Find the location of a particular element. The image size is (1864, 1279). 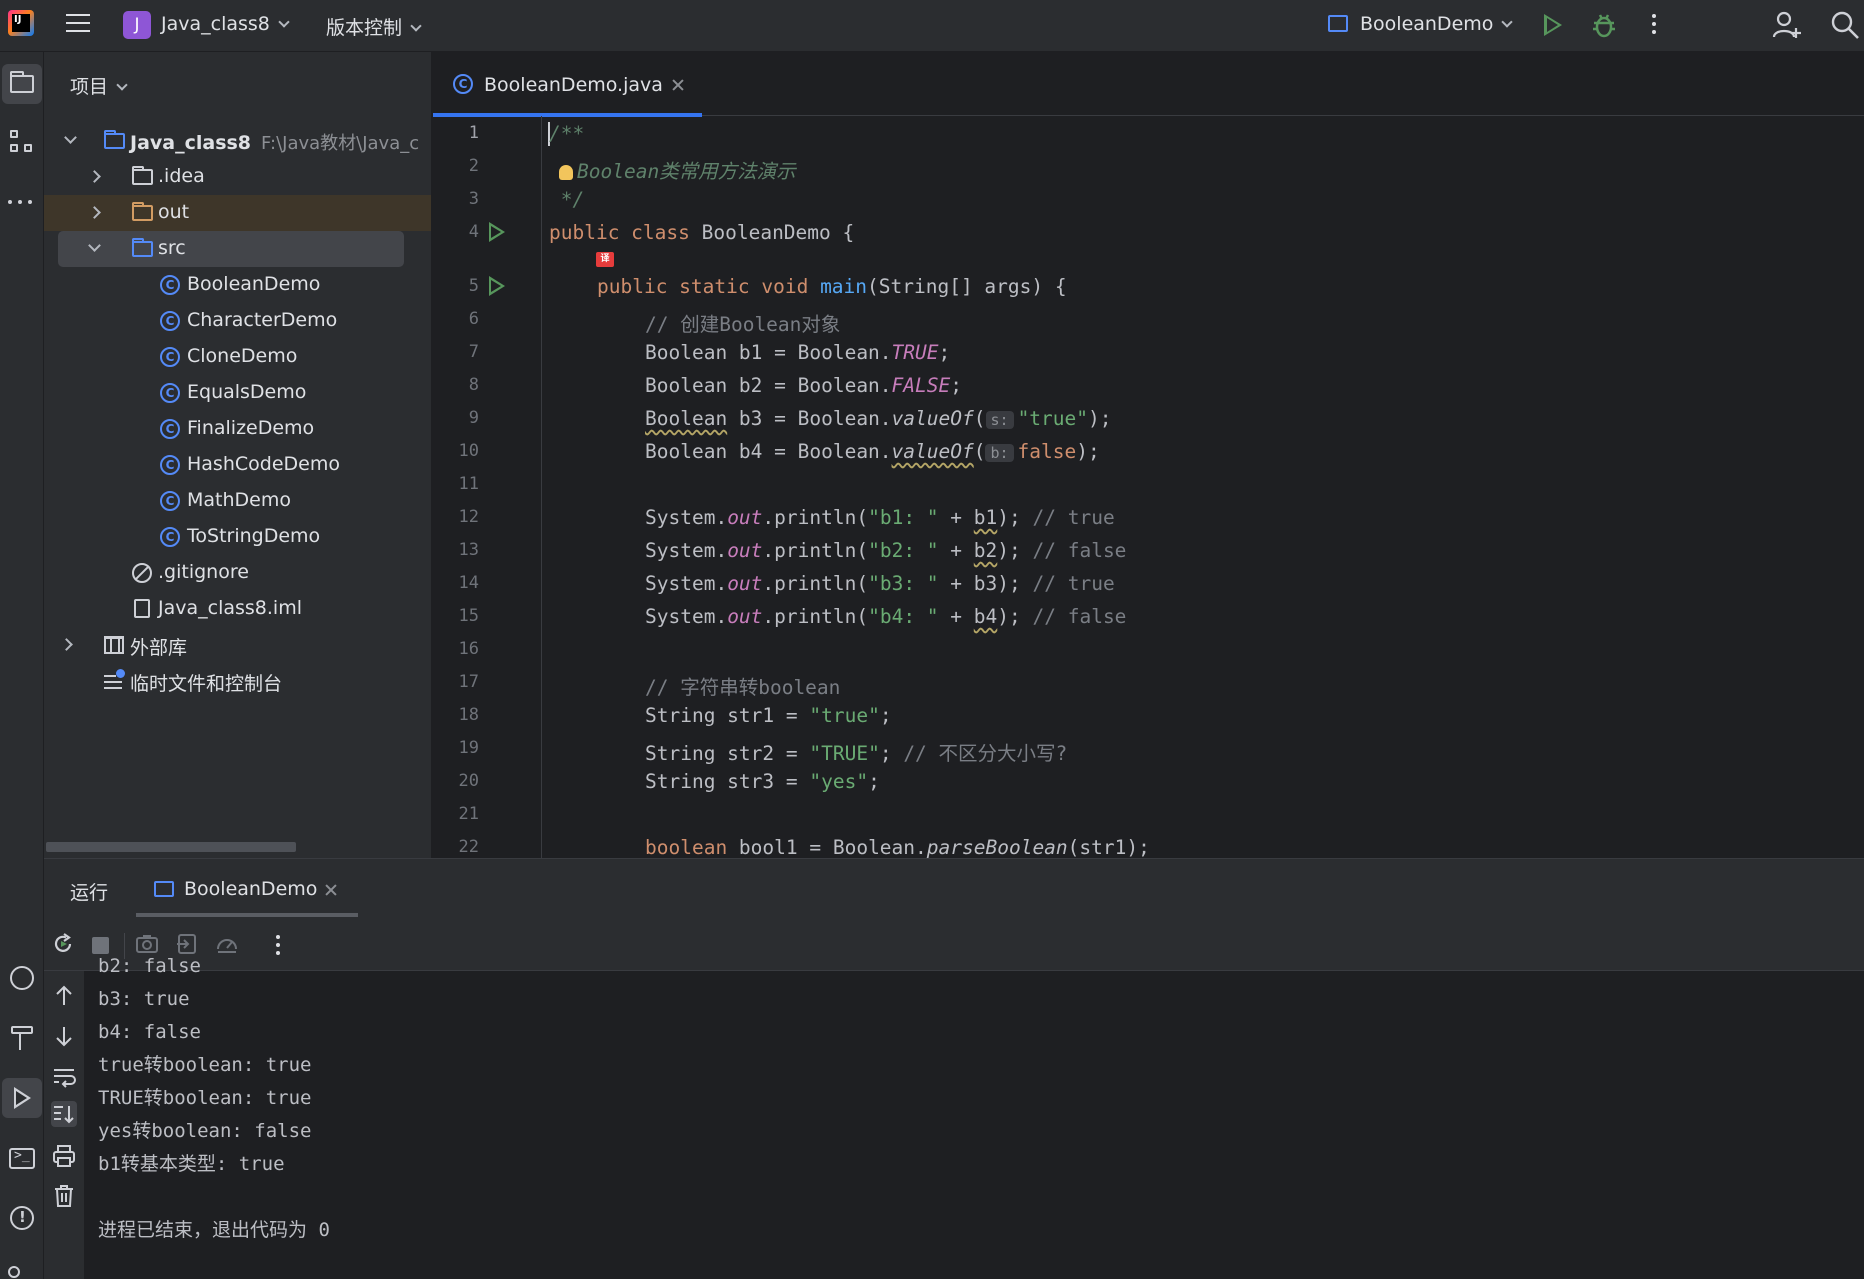

print-icon is located at coordinates (64, 1156).